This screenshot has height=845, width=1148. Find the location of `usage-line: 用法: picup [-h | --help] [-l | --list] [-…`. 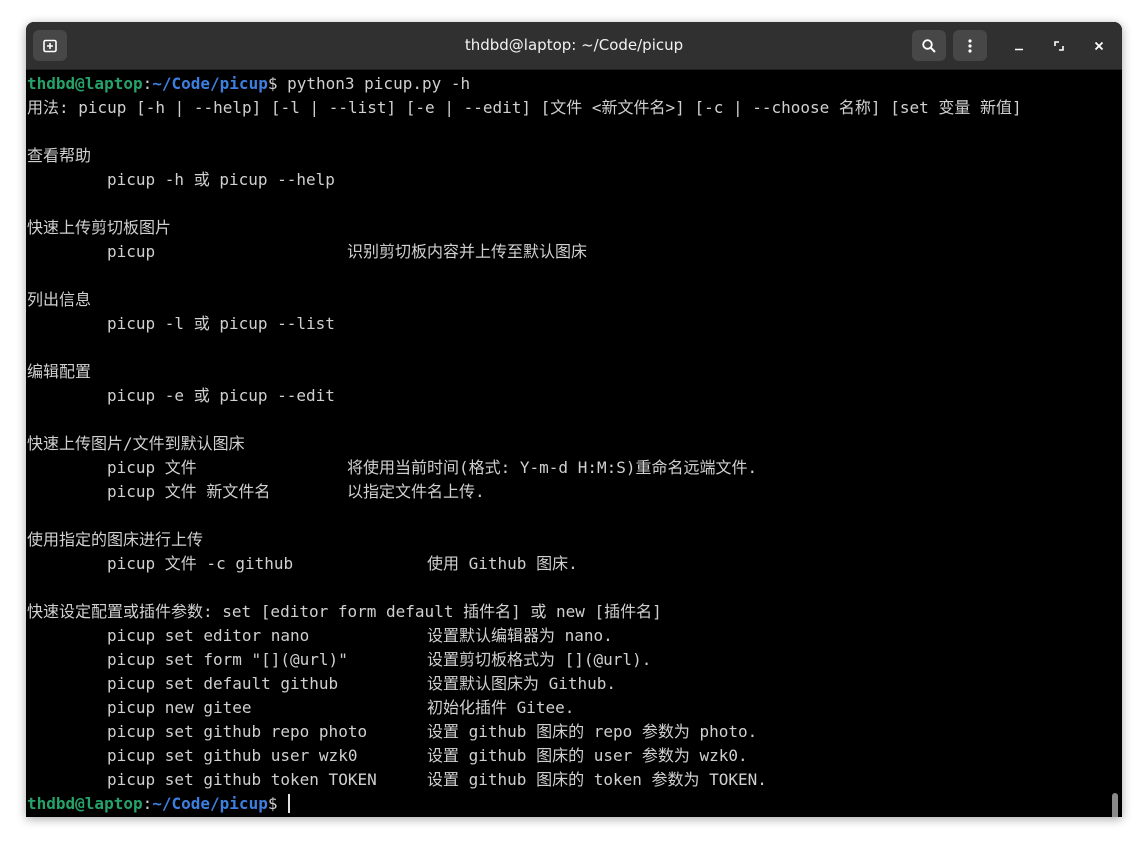

usage-line: 用法: picup [-h | --help] [-l | --list] [-… is located at coordinates (524, 107).